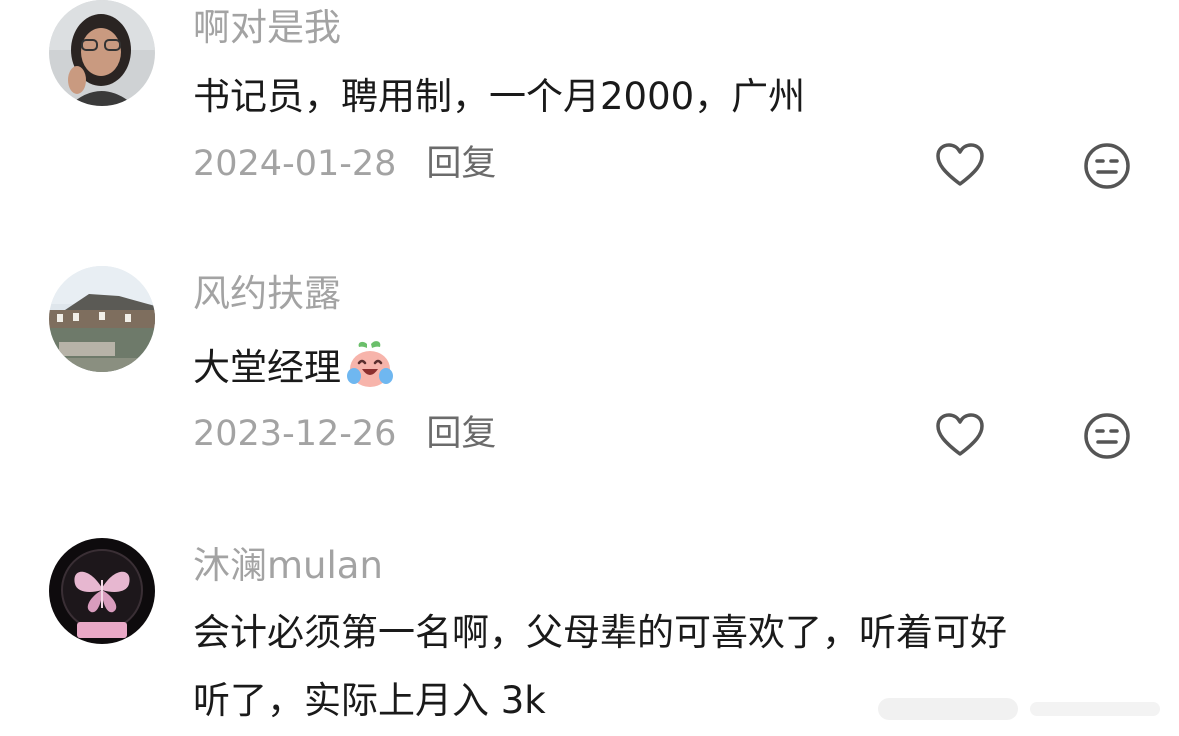 The height and width of the screenshot is (736, 1179). I want to click on comment-line: 书记员，聘用制，一个月2000，广州, so click(499, 96).